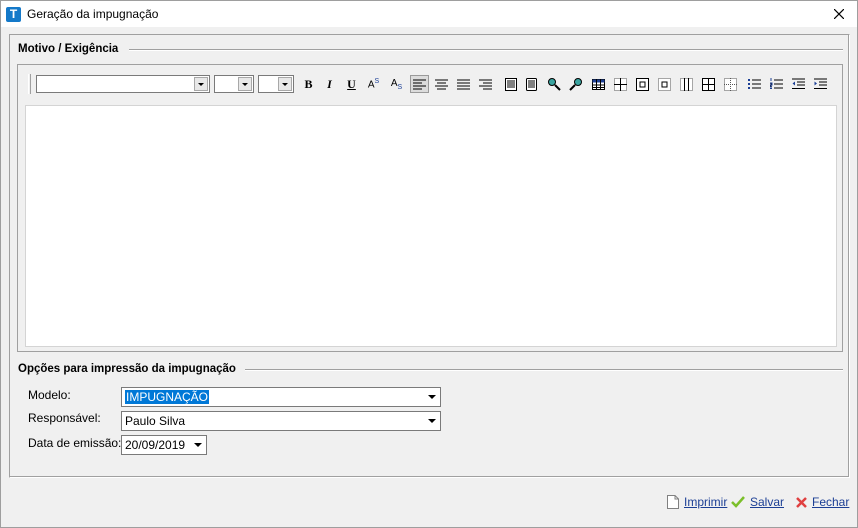 This screenshot has width=858, height=528. What do you see at coordinates (155, 445) in the screenshot?
I see `data-emissao-value: 20/09/2019` at bounding box center [155, 445].